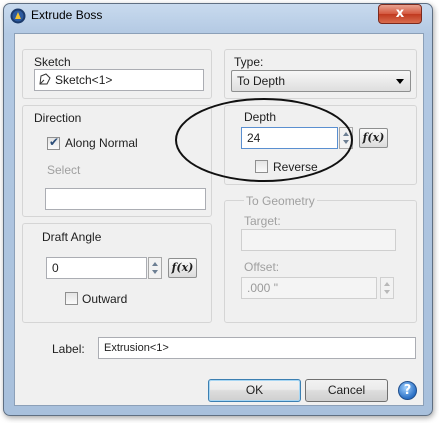 This screenshot has width=439, height=423. I want to click on to-geometry-label: To Geometry, so click(280, 201).